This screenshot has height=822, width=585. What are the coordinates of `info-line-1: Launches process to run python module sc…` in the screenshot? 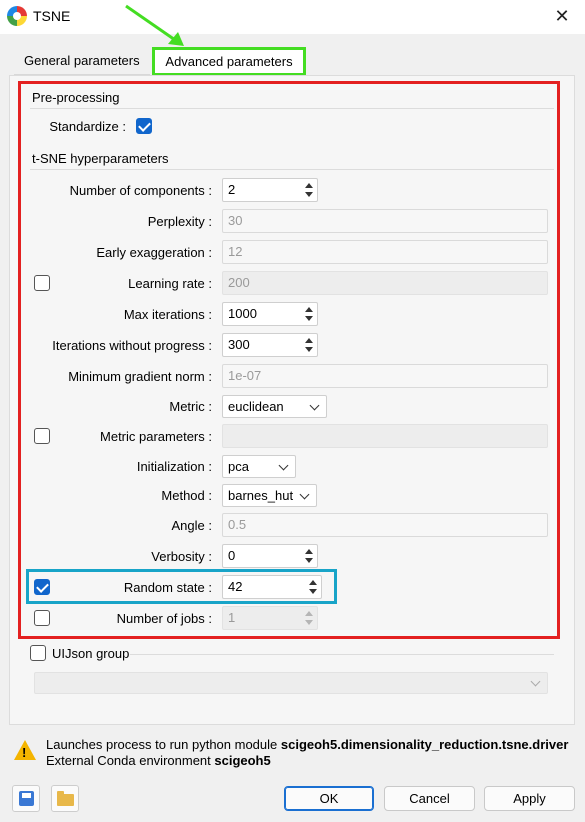 It's located at (307, 744).